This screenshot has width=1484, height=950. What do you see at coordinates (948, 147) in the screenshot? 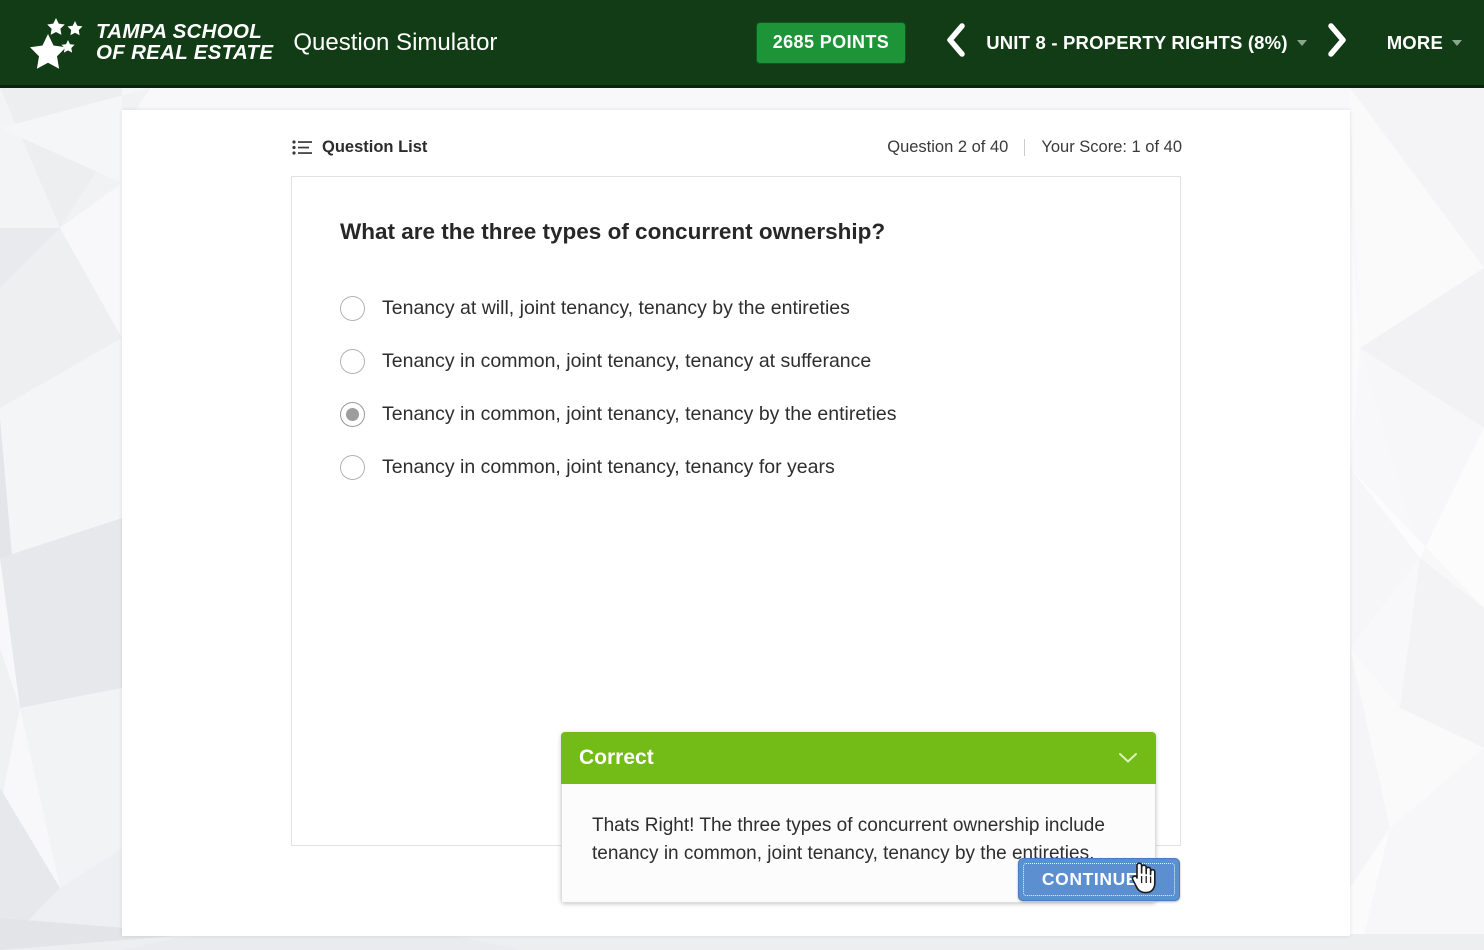
I see `question-counter: Question 2 of 40` at bounding box center [948, 147].